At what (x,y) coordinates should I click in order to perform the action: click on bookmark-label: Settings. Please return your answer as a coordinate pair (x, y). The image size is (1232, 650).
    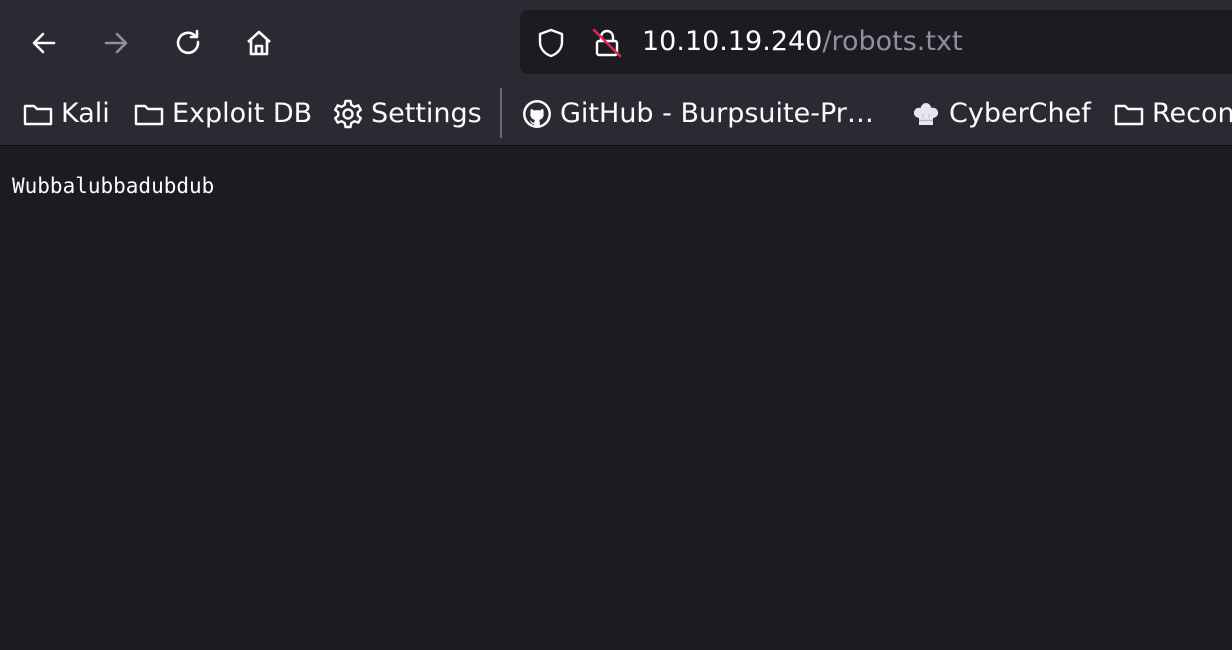
    Looking at the image, I should click on (426, 113).